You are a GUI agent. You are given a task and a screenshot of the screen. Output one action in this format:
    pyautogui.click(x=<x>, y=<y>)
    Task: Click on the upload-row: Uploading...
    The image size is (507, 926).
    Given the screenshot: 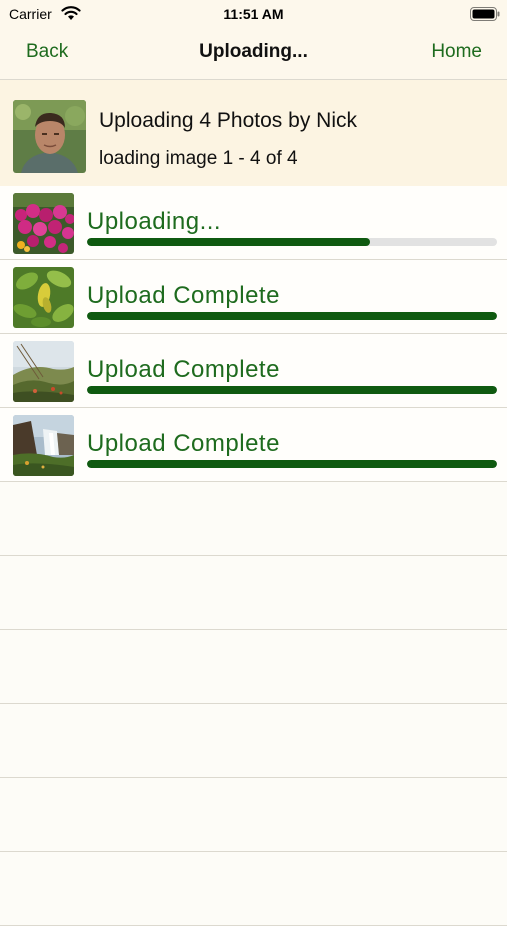 What is the action you would take?
    pyautogui.click(x=253, y=223)
    